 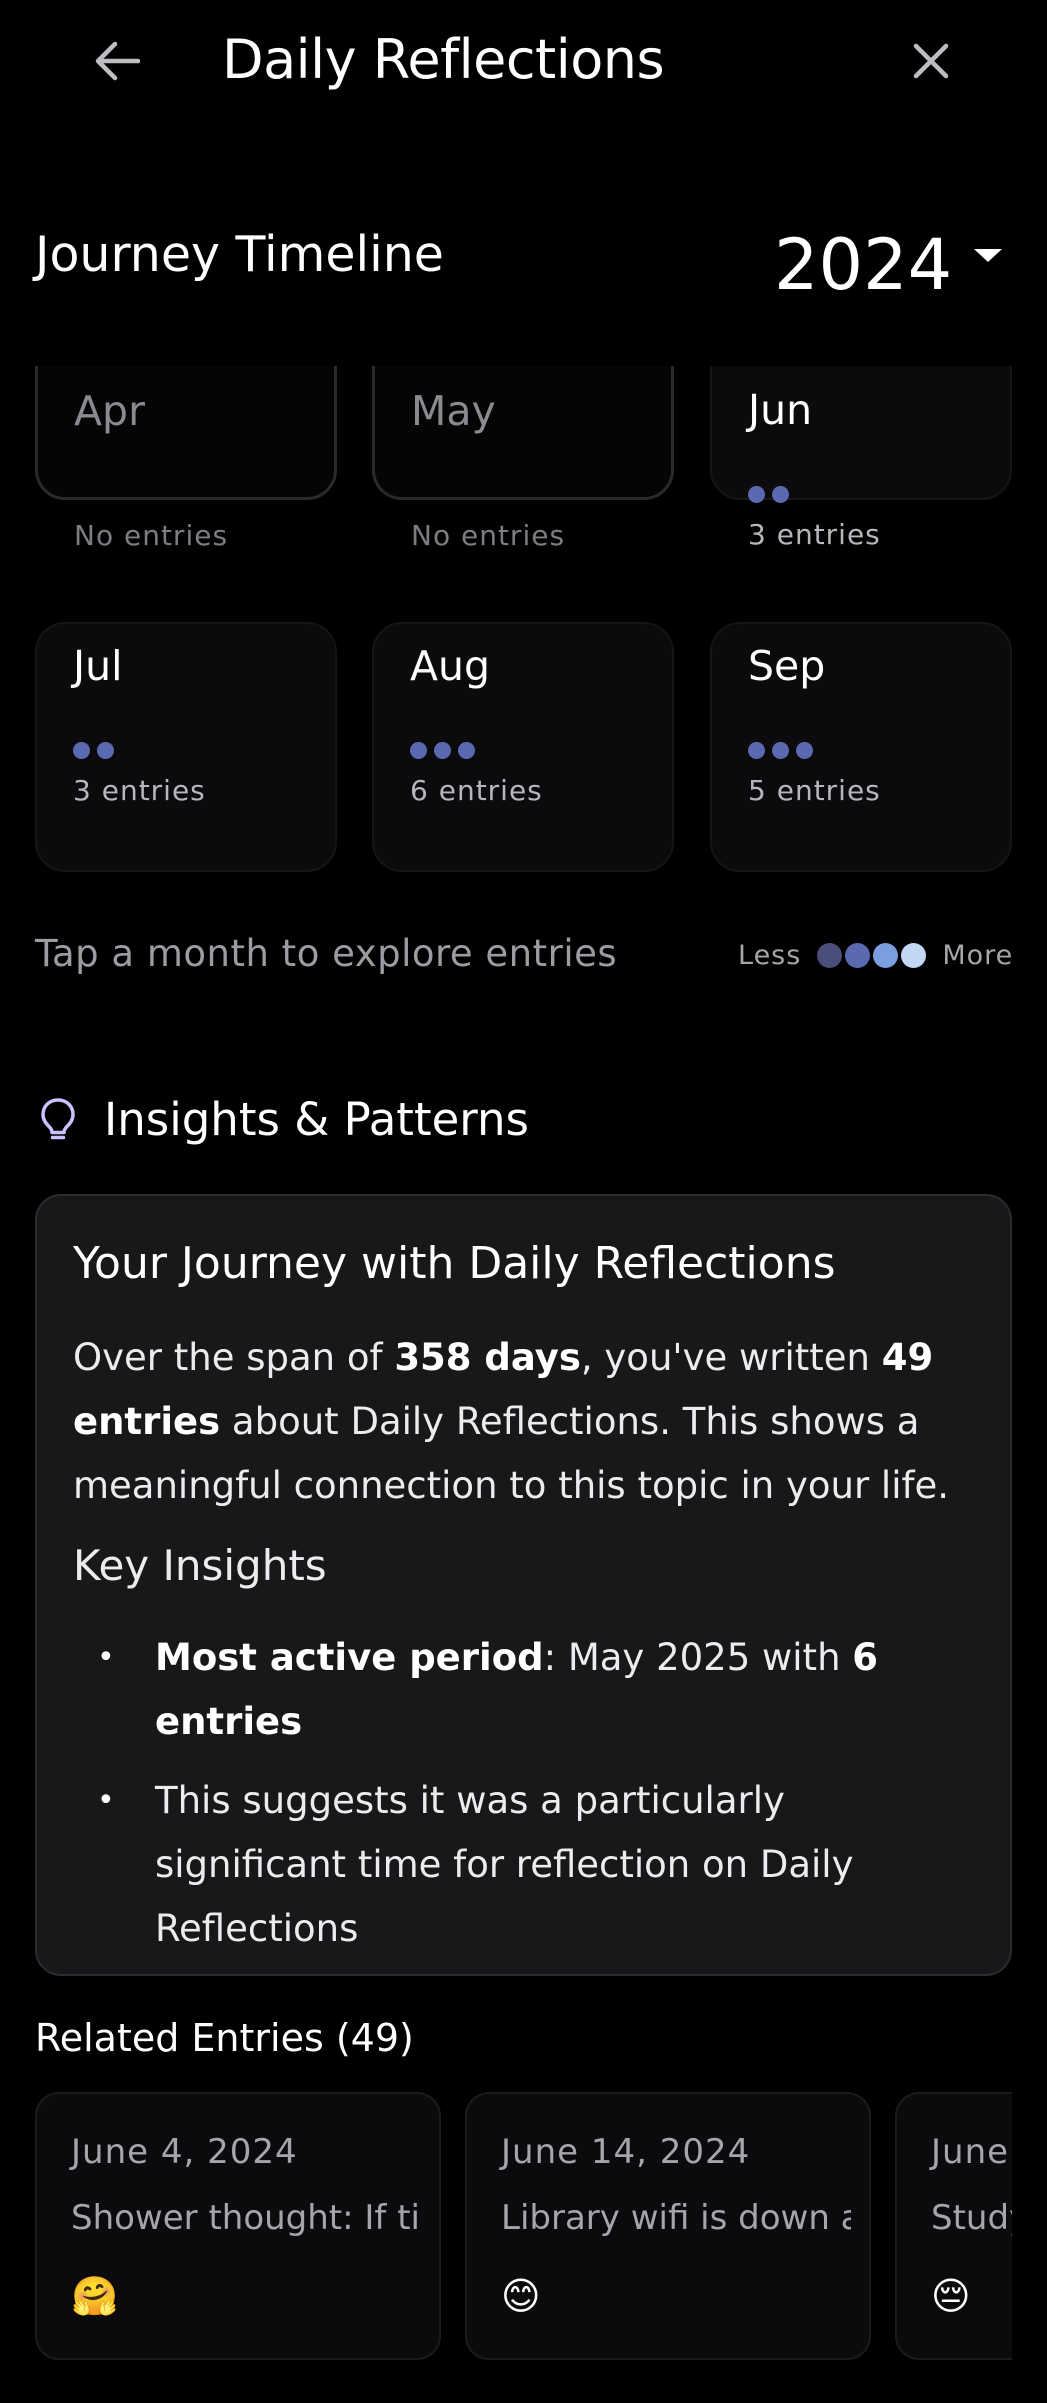 I want to click on entry-date: June 14, 2024, so click(x=626, y=2152).